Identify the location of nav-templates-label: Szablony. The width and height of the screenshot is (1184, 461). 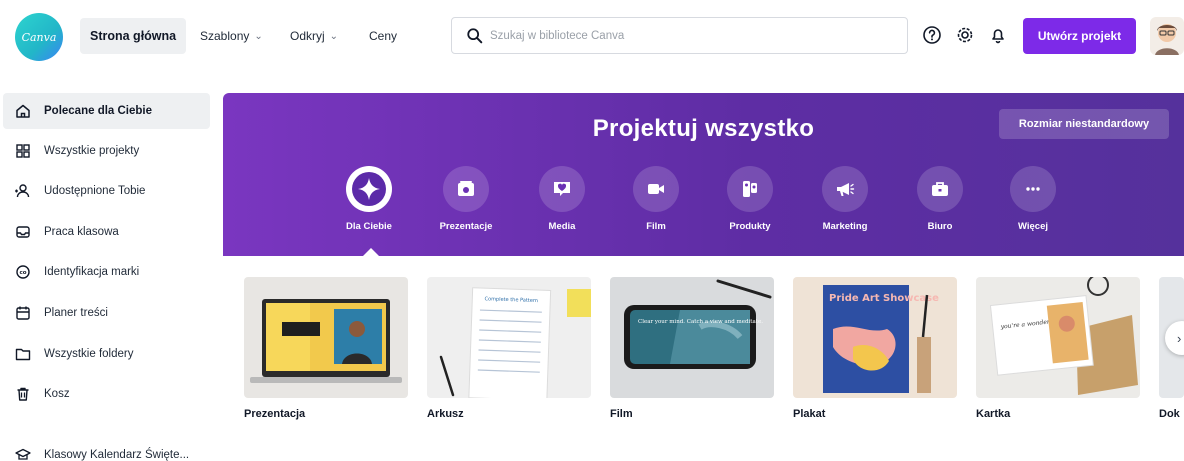
(225, 36).